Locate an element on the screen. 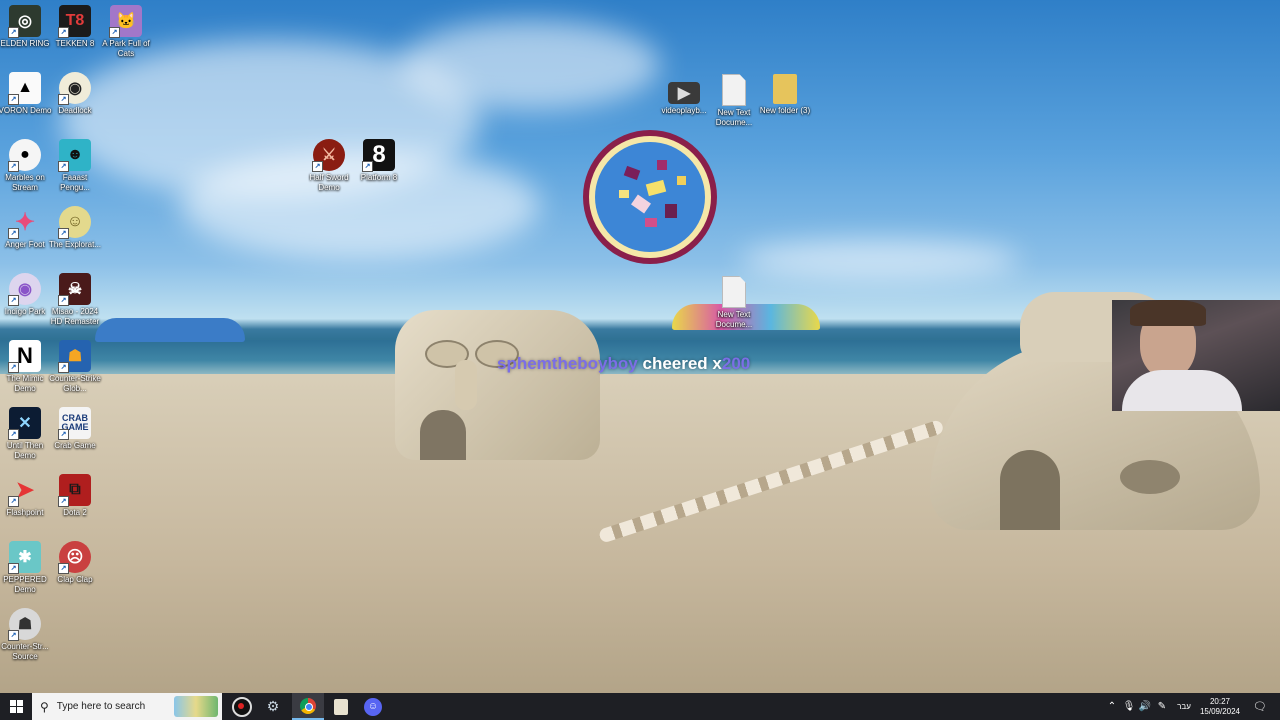 This screenshot has height=720, width=1280. foot-icon: ✦ ↗ is located at coordinates (24, 222).